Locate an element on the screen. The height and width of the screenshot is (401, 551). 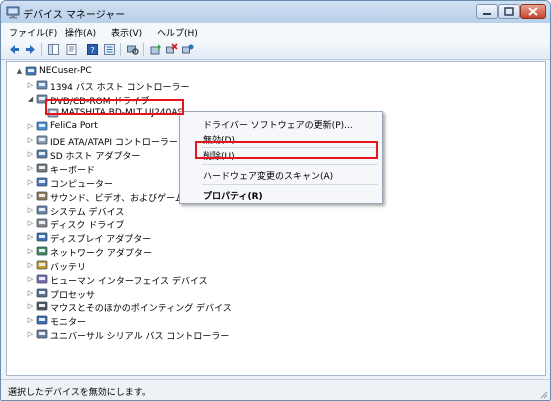
mouse-icon is located at coordinates (42, 306).